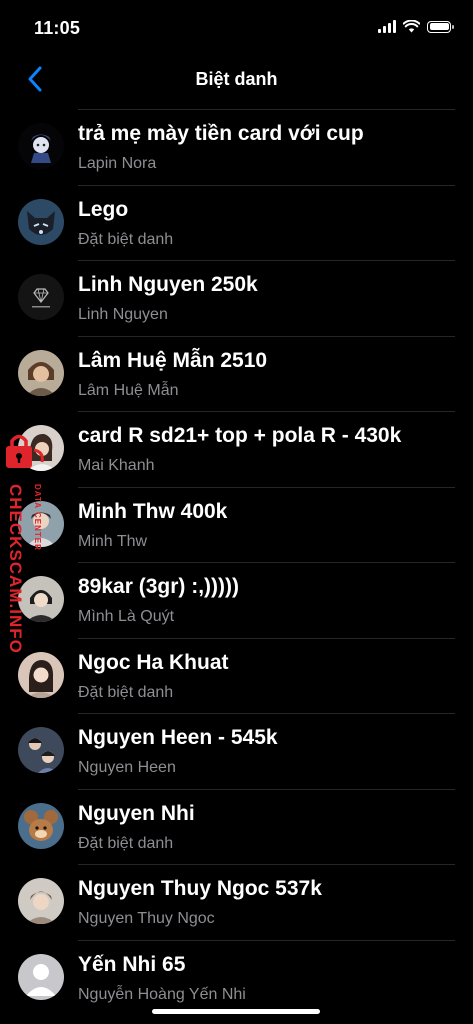 The height and width of the screenshot is (1024, 473). What do you see at coordinates (236, 902) in the screenshot?
I see `list-item: Nguyen Thuy Ngoc 537k Nguyen Thuy Ngoc` at bounding box center [236, 902].